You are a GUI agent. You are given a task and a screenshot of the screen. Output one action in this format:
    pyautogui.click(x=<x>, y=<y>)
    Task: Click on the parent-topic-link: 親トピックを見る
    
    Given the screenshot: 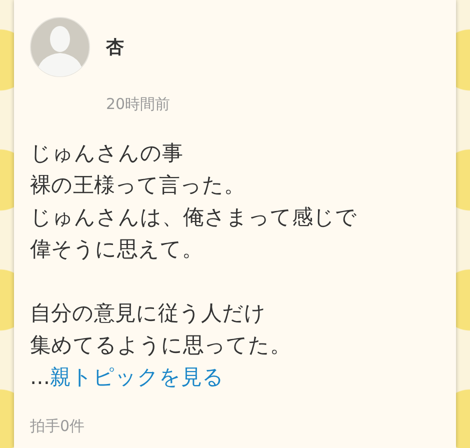 What is the action you would take?
    pyautogui.click(x=137, y=377)
    